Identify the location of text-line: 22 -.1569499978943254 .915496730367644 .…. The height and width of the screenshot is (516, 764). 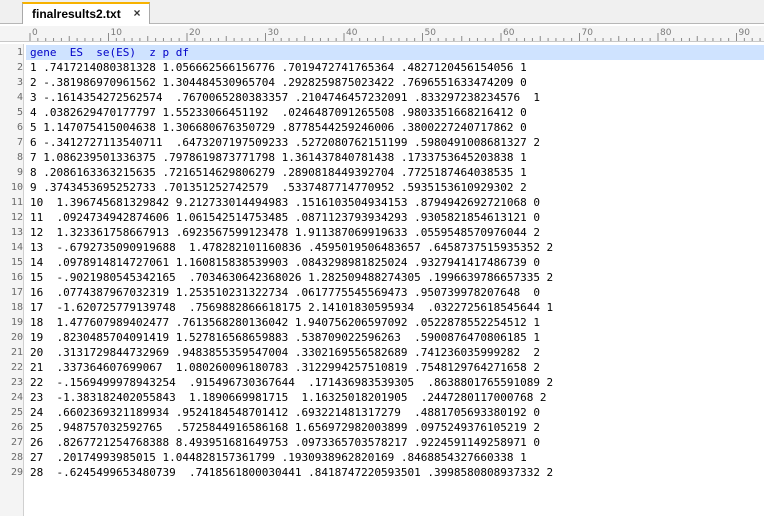
(395, 382).